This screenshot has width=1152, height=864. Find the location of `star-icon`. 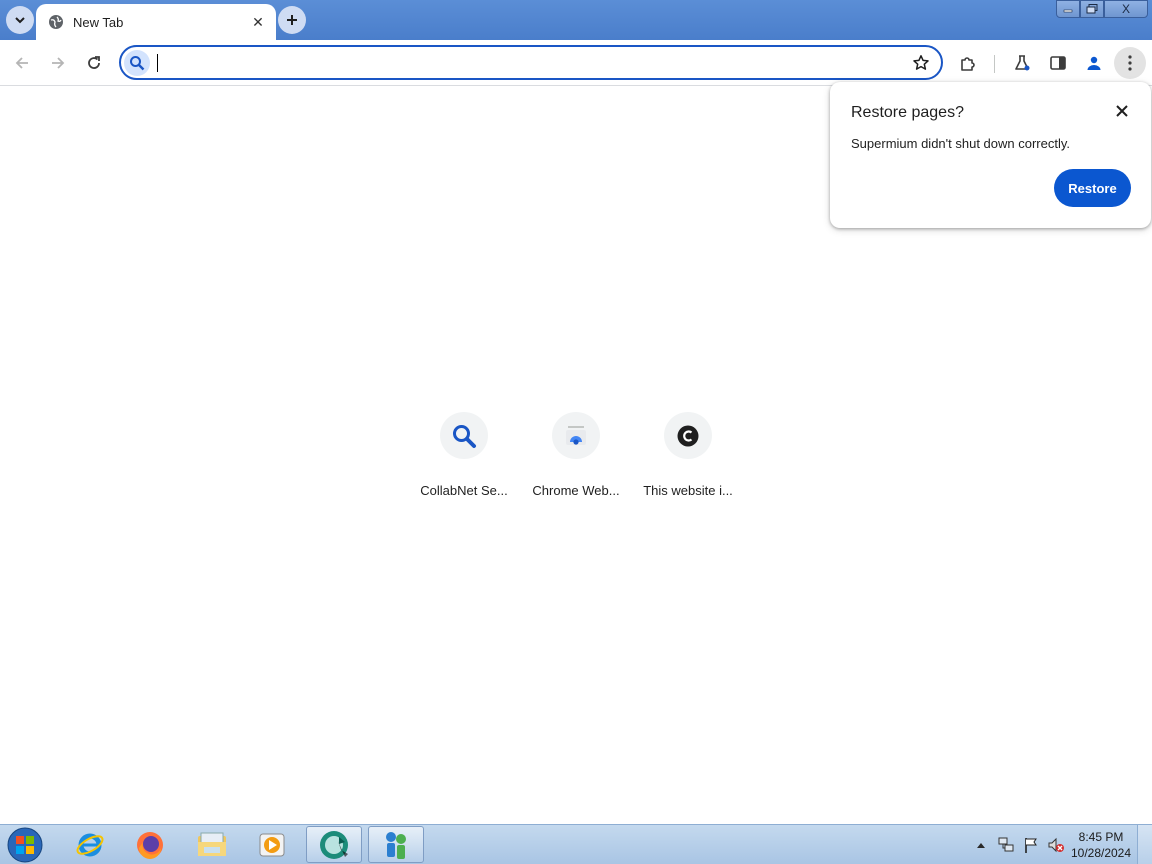

star-icon is located at coordinates (921, 62).